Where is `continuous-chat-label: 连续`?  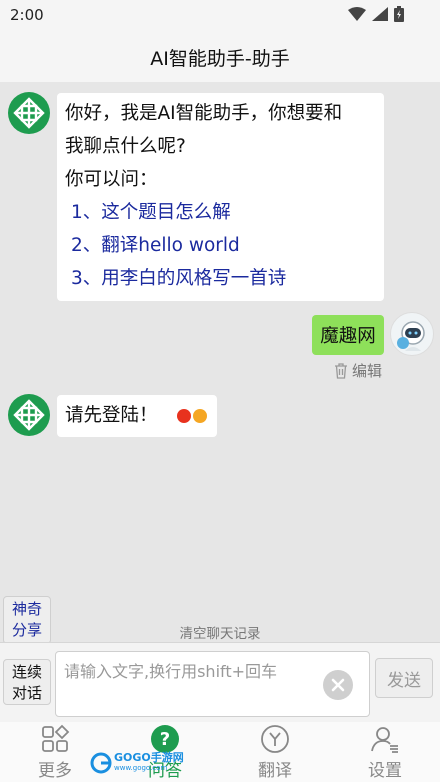 continuous-chat-label: 连续 is located at coordinates (26, 672).